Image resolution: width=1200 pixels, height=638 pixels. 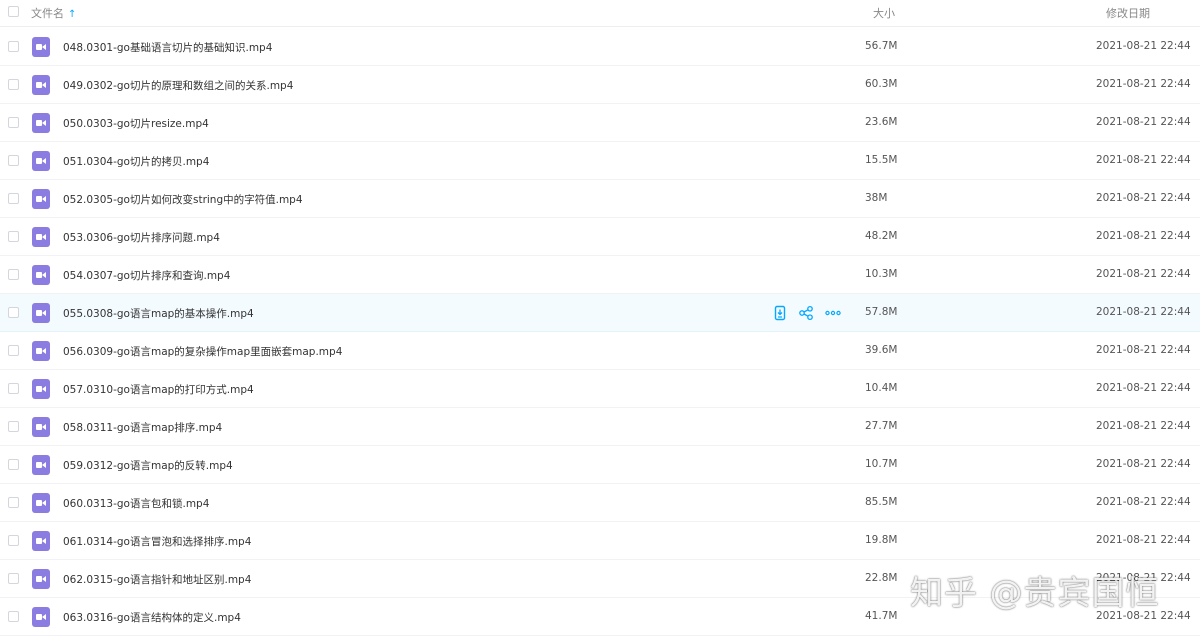 What do you see at coordinates (13, 11) in the screenshot?
I see `select-all-checkbox` at bounding box center [13, 11].